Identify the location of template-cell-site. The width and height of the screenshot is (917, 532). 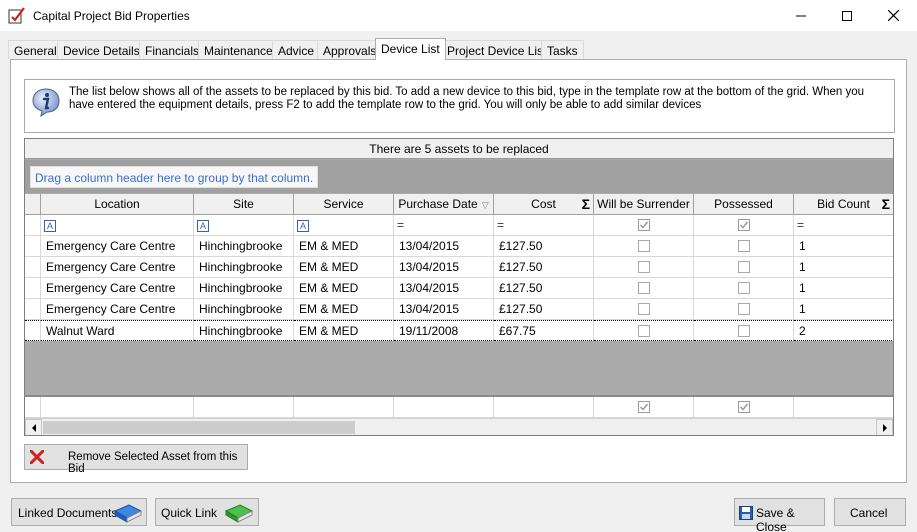
(244, 407).